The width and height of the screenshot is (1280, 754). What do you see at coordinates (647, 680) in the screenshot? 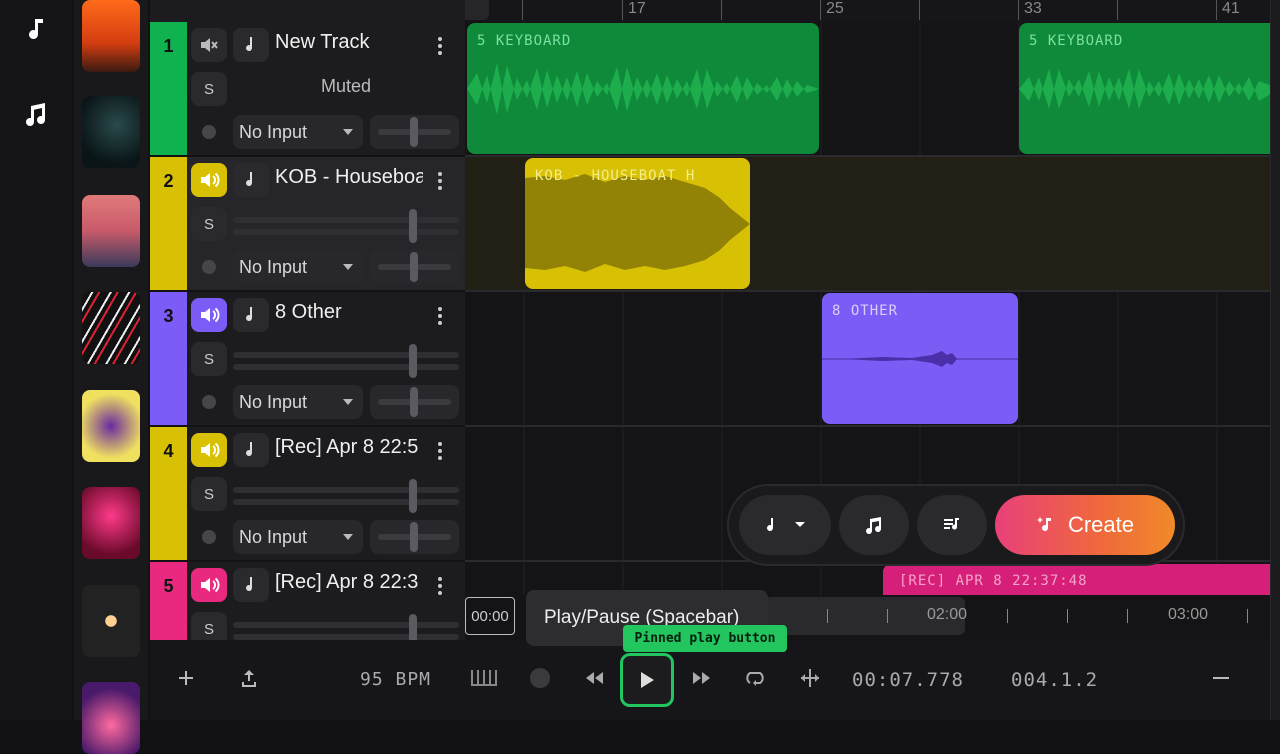
I see `play-pause-button` at bounding box center [647, 680].